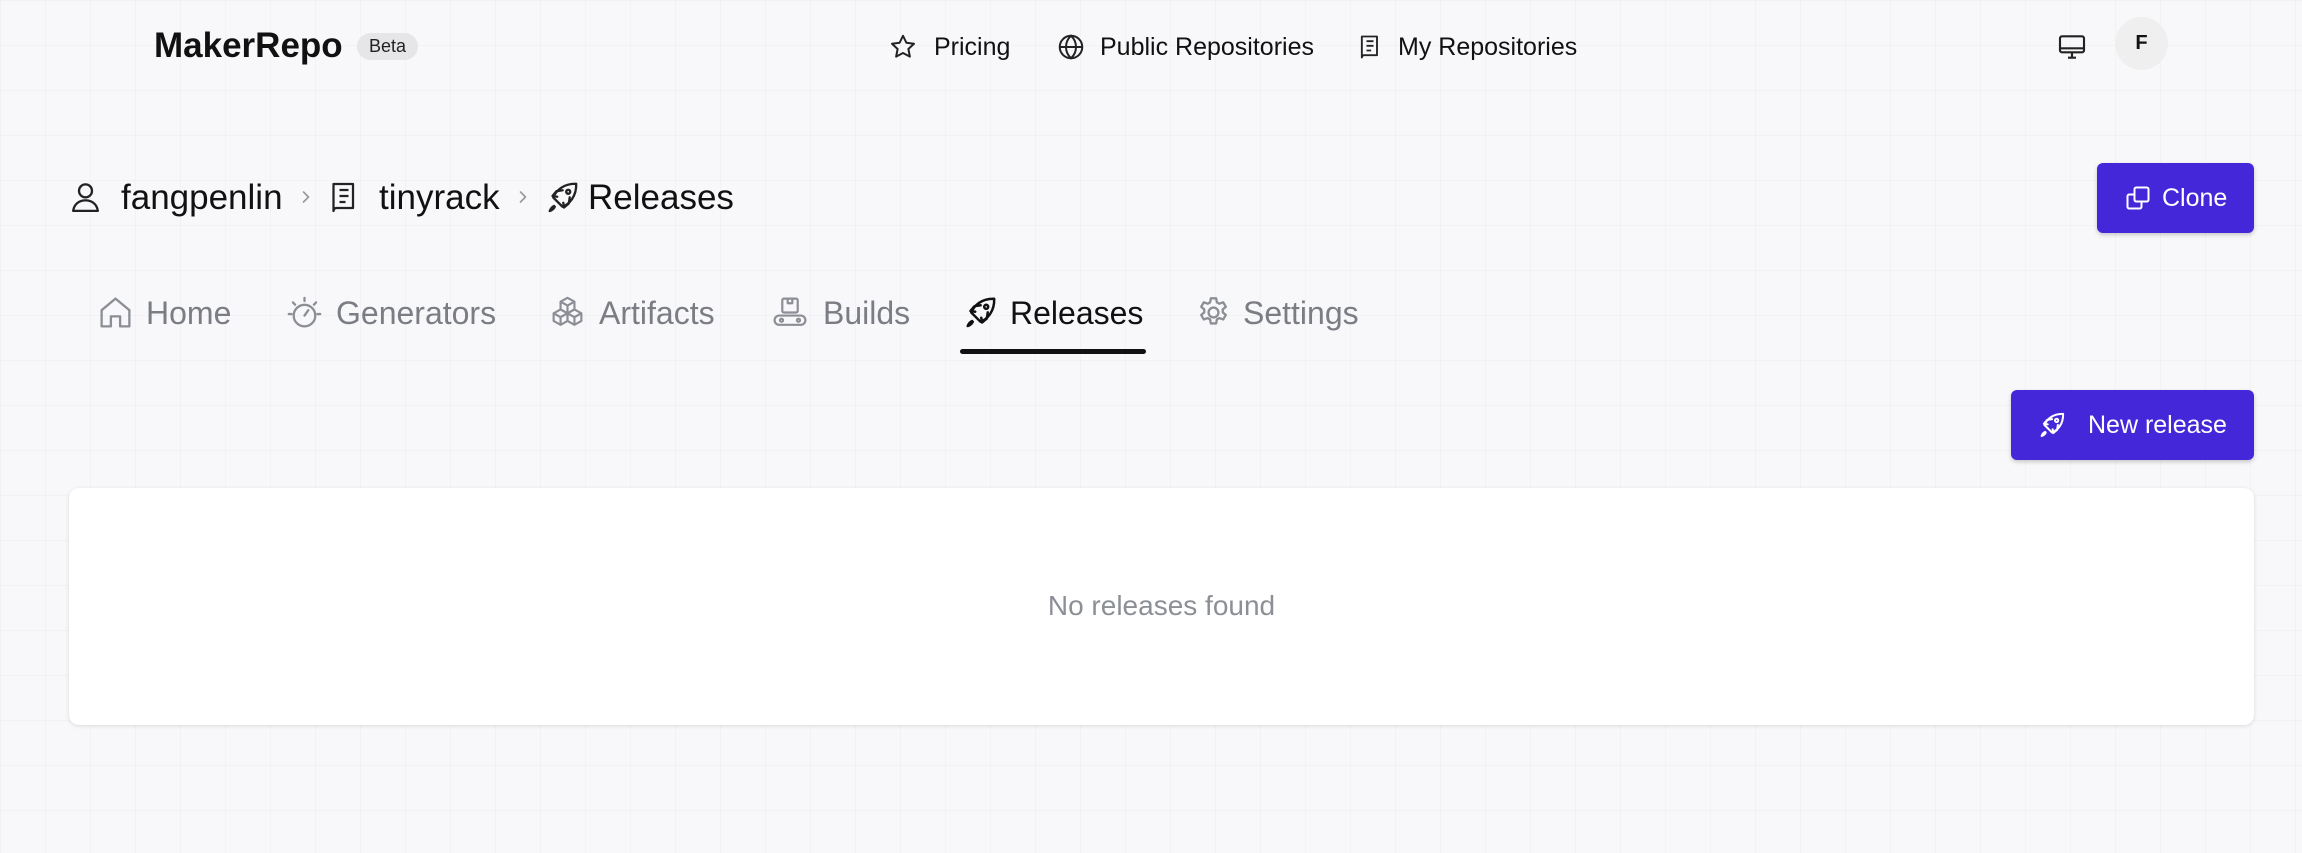 This screenshot has height=853, width=2302. What do you see at coordinates (661, 197) in the screenshot?
I see `breadcrumb-current: Releases` at bounding box center [661, 197].